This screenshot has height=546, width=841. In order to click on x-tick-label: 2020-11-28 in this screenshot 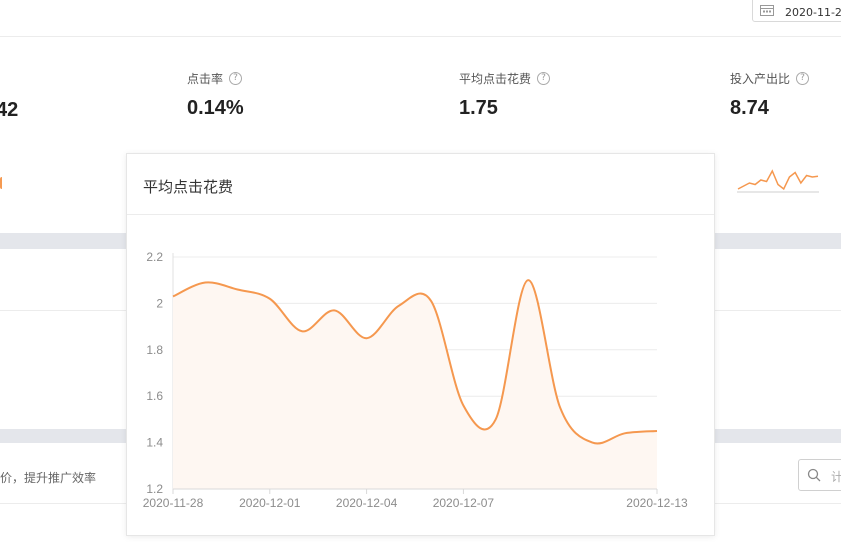, I will do `click(173, 503)`.